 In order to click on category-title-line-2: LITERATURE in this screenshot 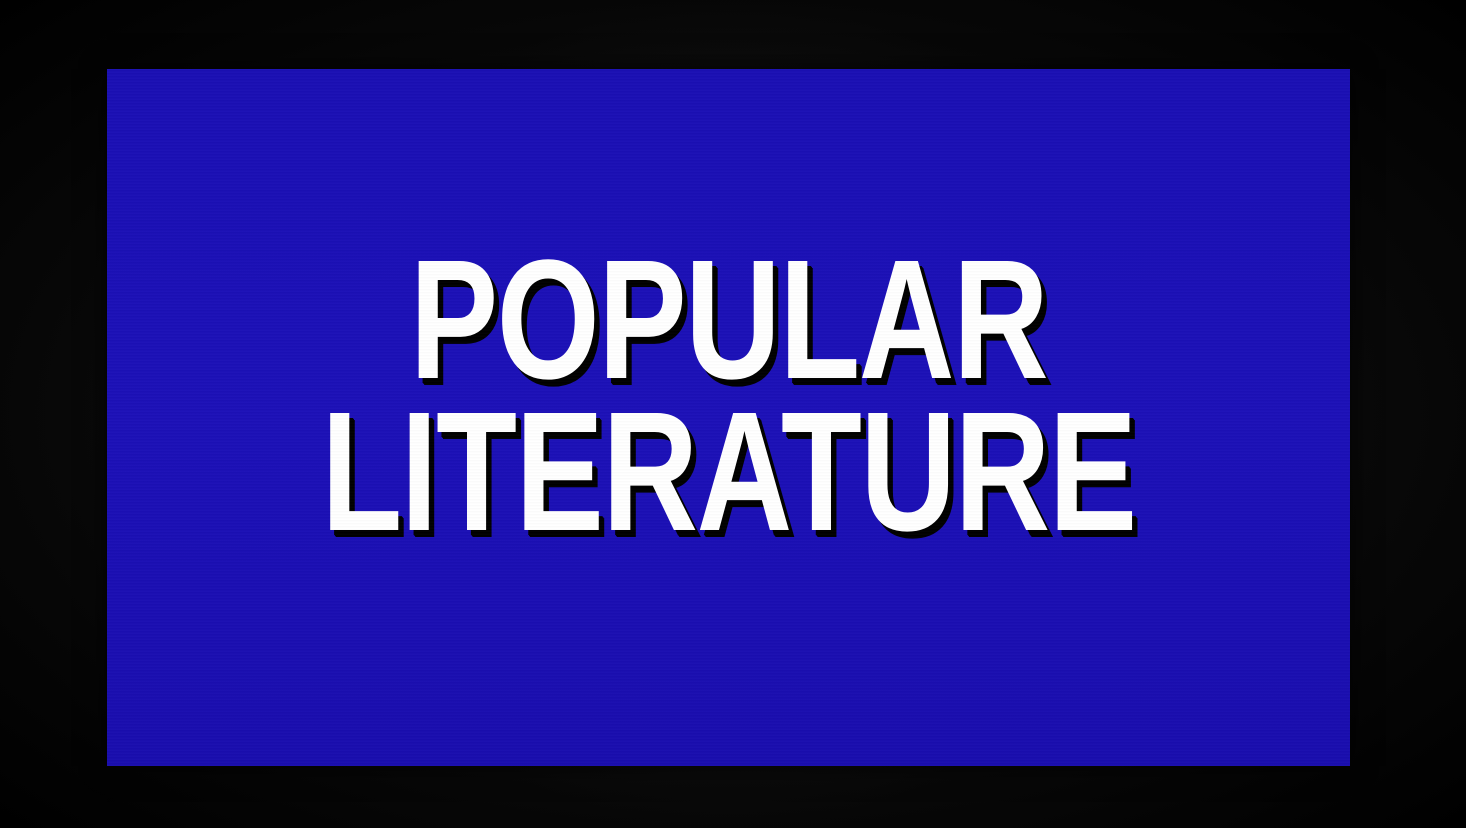, I will do `click(729, 472)`.